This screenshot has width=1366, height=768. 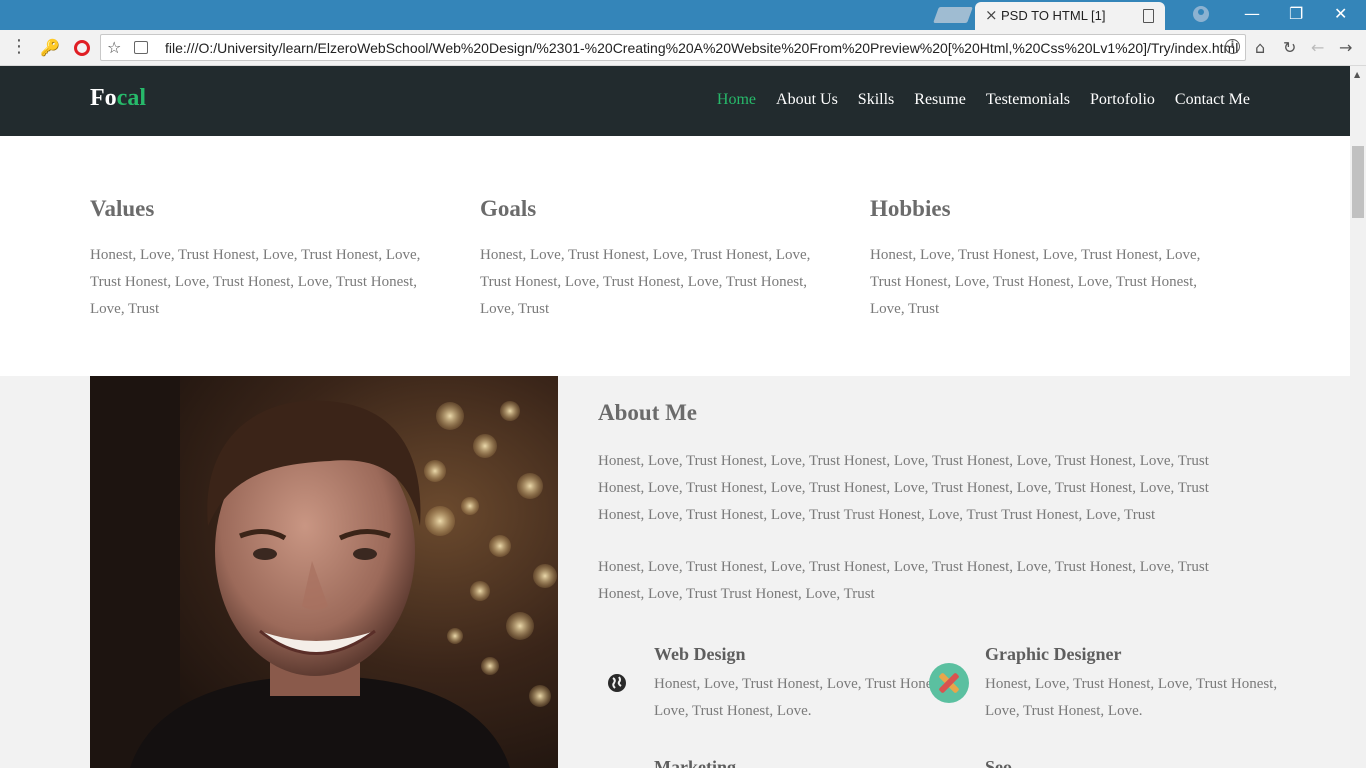 What do you see at coordinates (1053, 654) in the screenshot?
I see `service-title: Graphic Designer` at bounding box center [1053, 654].